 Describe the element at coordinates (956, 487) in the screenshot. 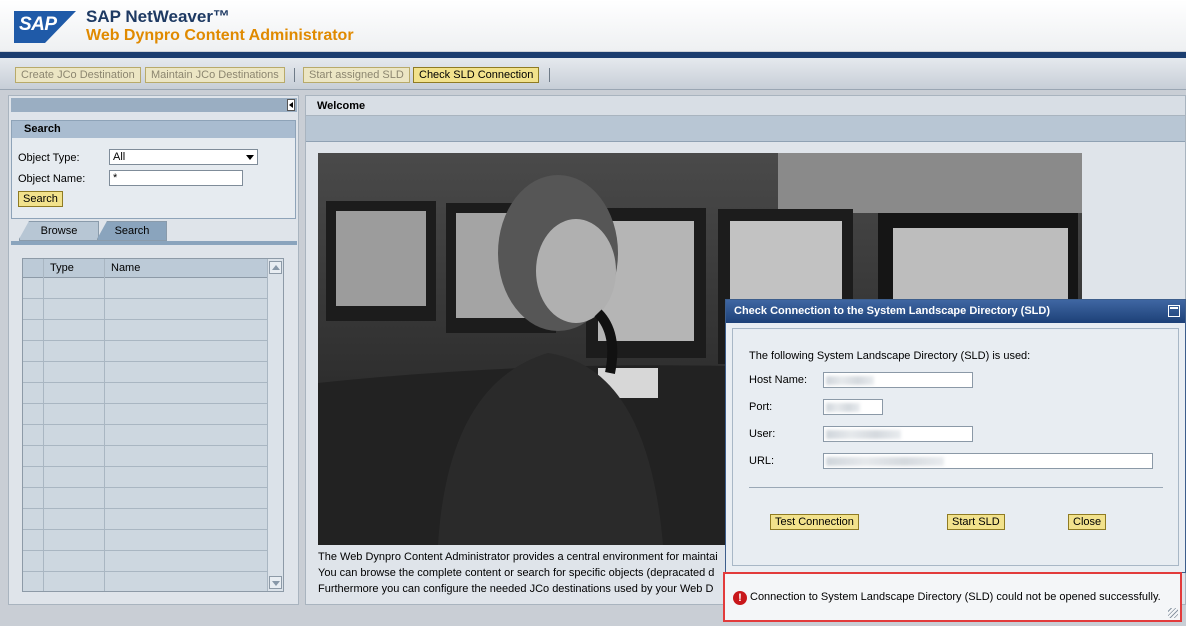

I see `dialog-separator` at that location.